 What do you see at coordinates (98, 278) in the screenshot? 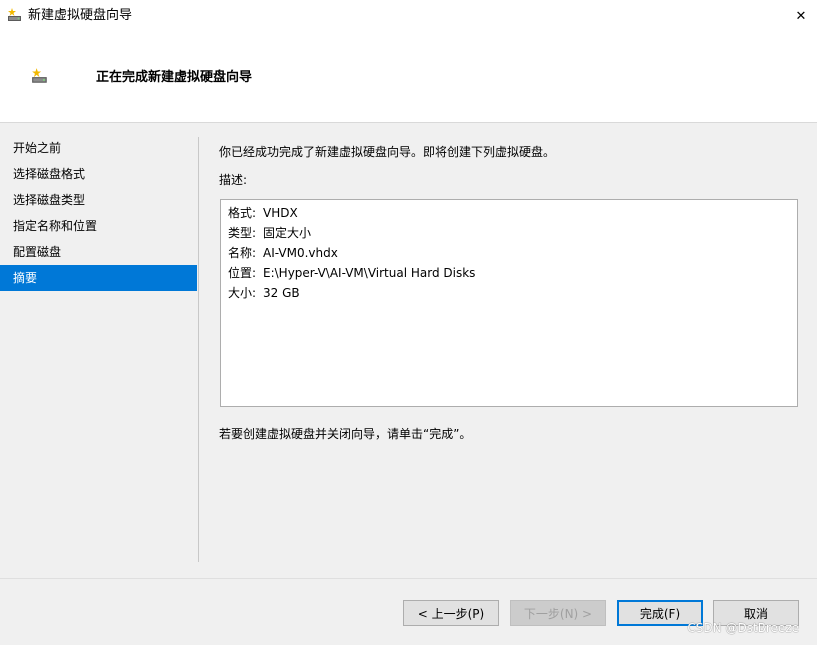
I see `nav-item-summary: 摘要` at bounding box center [98, 278].